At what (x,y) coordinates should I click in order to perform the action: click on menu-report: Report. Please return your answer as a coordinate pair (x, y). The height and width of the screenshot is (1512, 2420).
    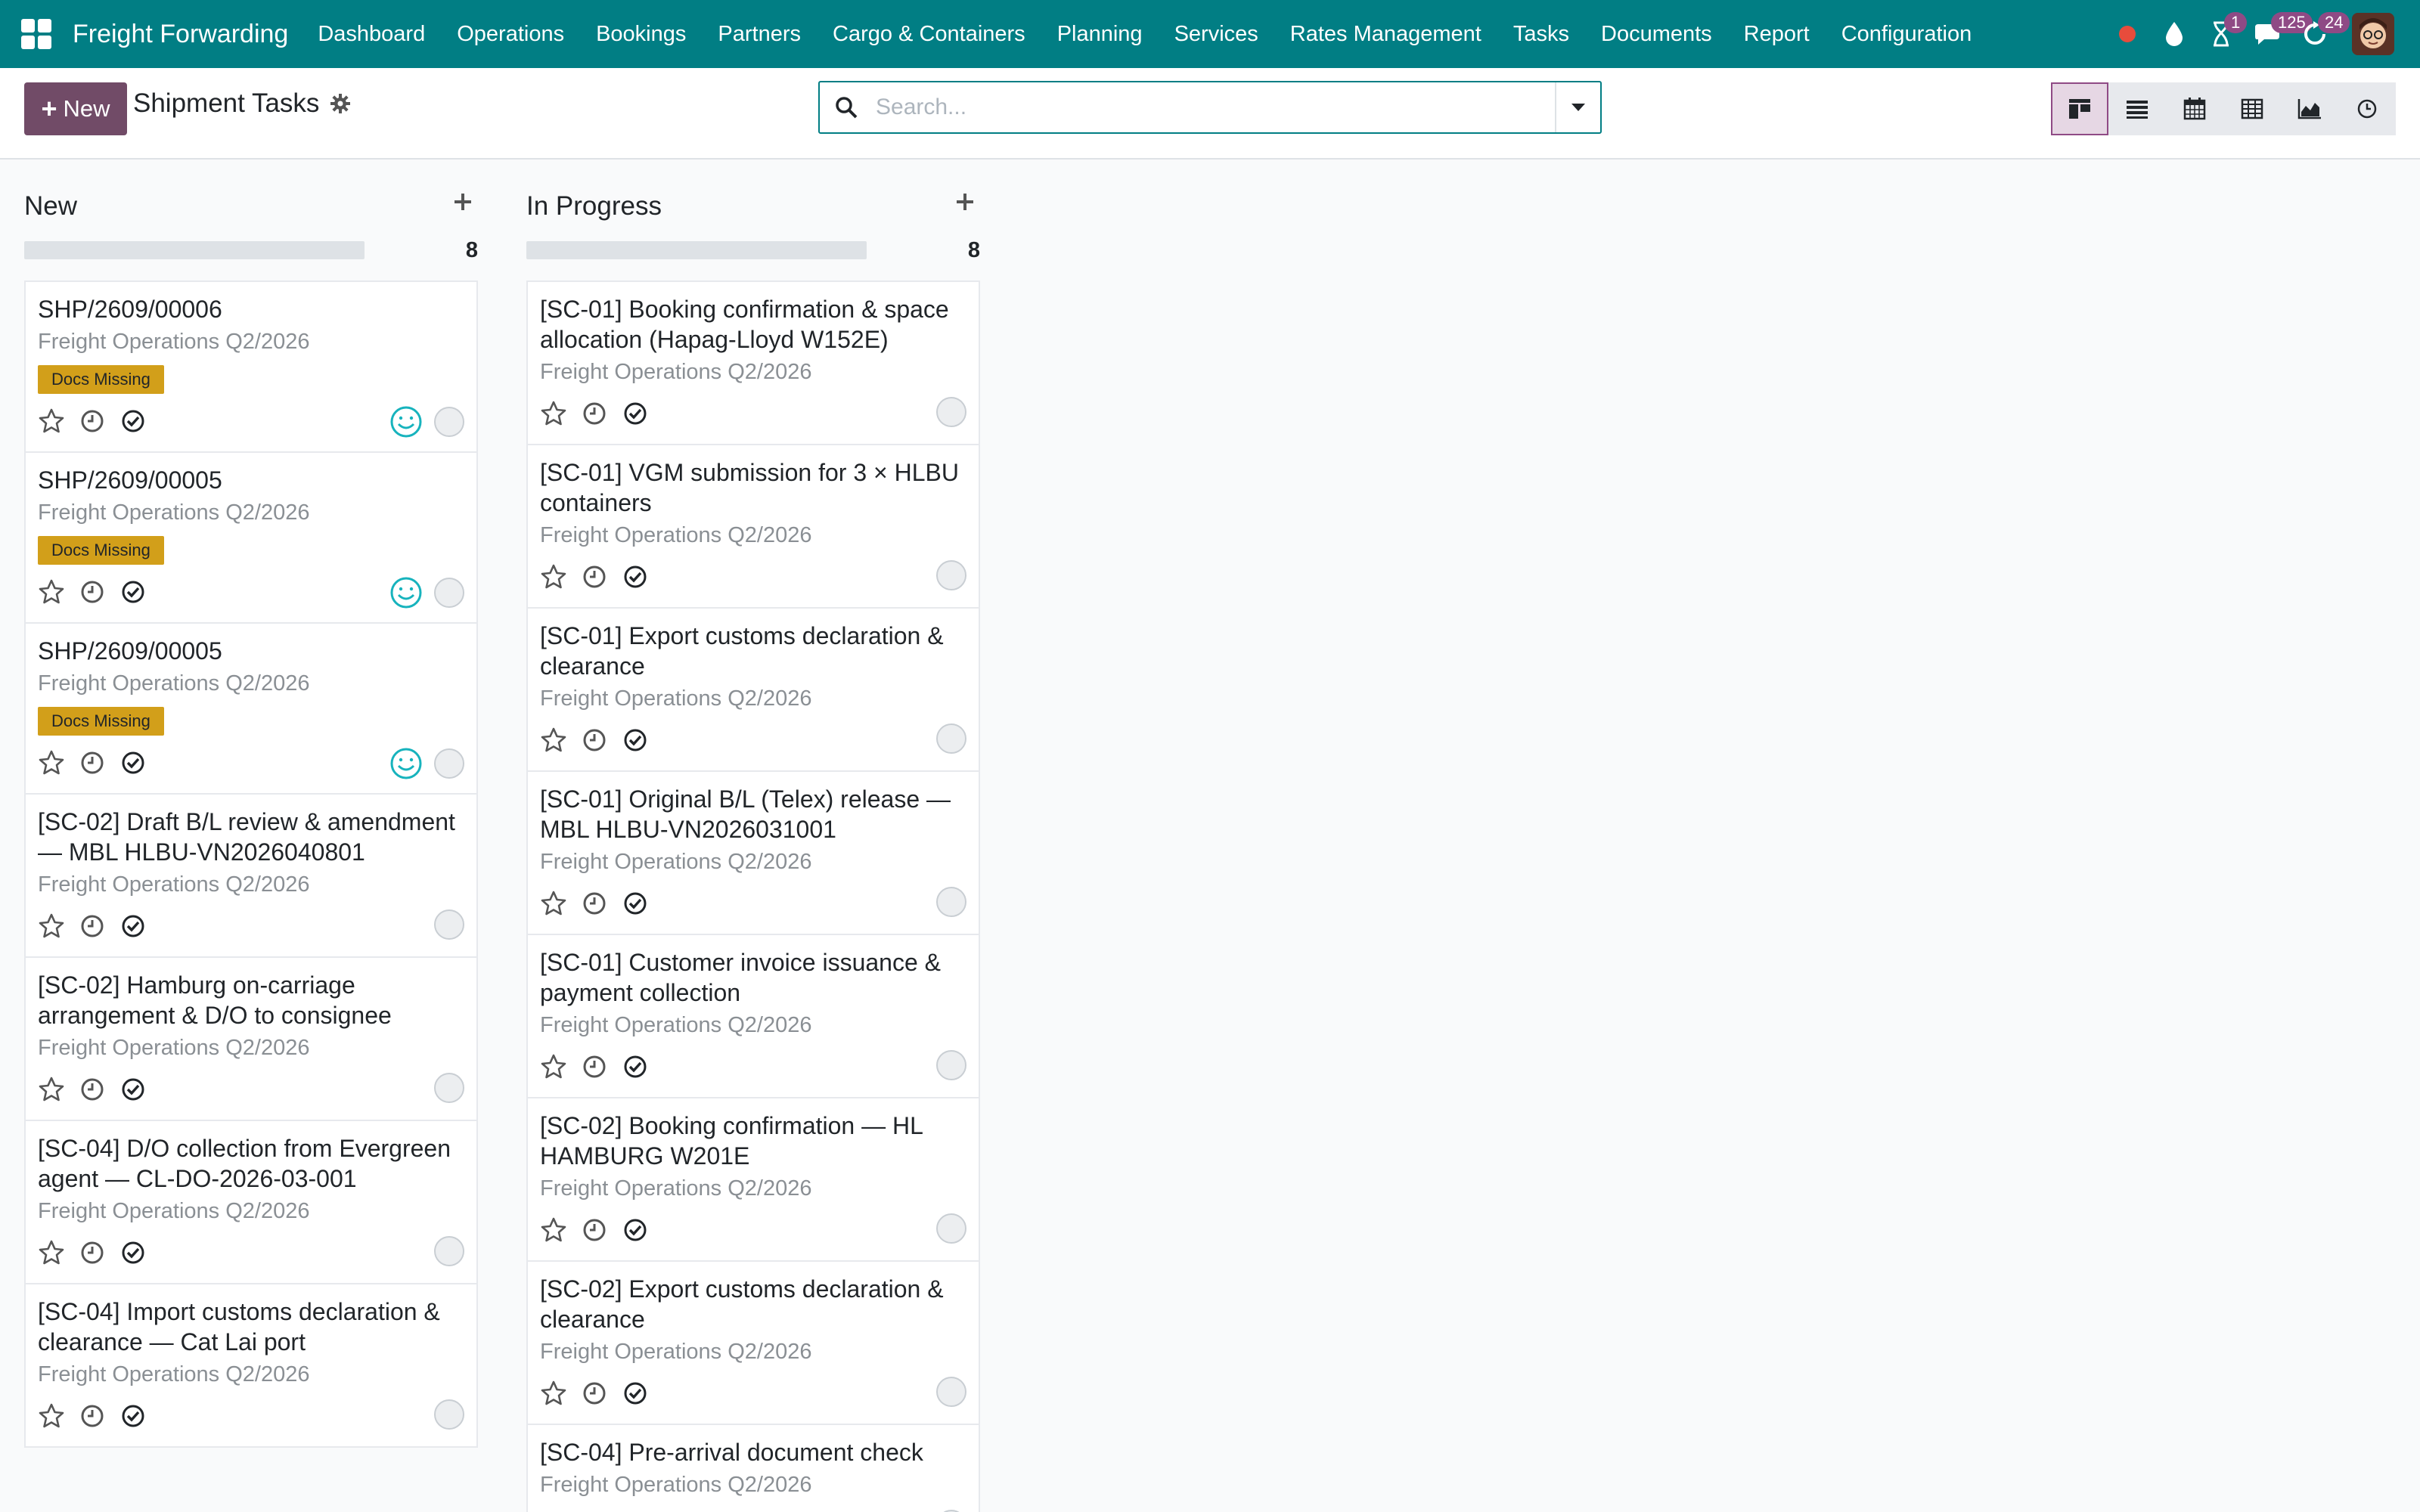
    Looking at the image, I should click on (1777, 34).